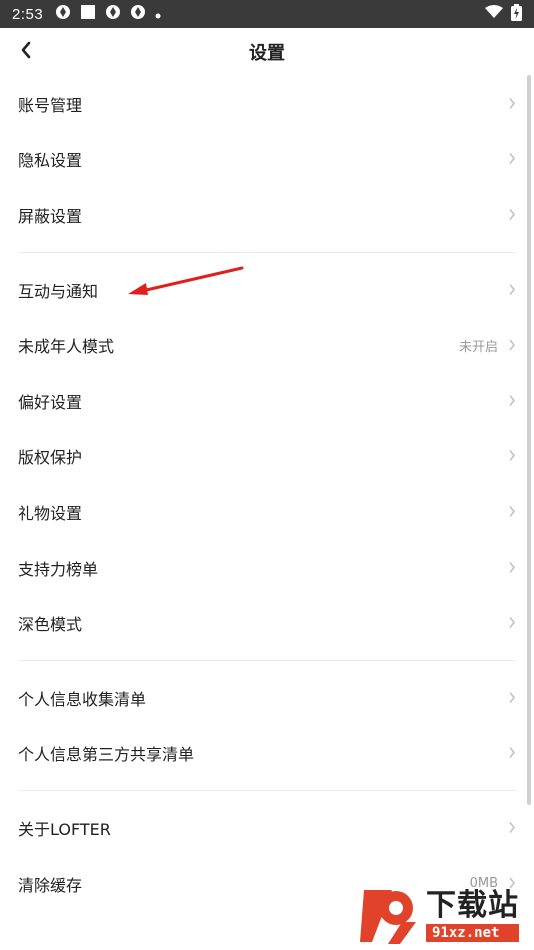 The height and width of the screenshot is (950, 534). I want to click on setting-label: 屏蔽设置, so click(50, 216).